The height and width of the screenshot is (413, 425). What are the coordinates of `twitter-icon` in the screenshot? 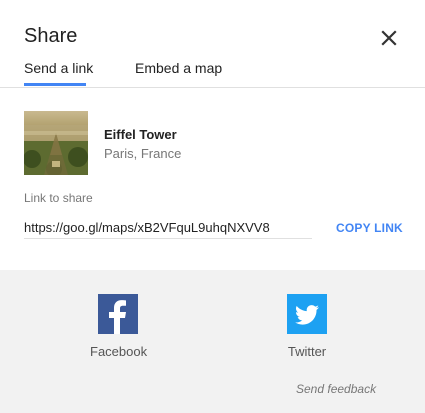 It's located at (307, 314).